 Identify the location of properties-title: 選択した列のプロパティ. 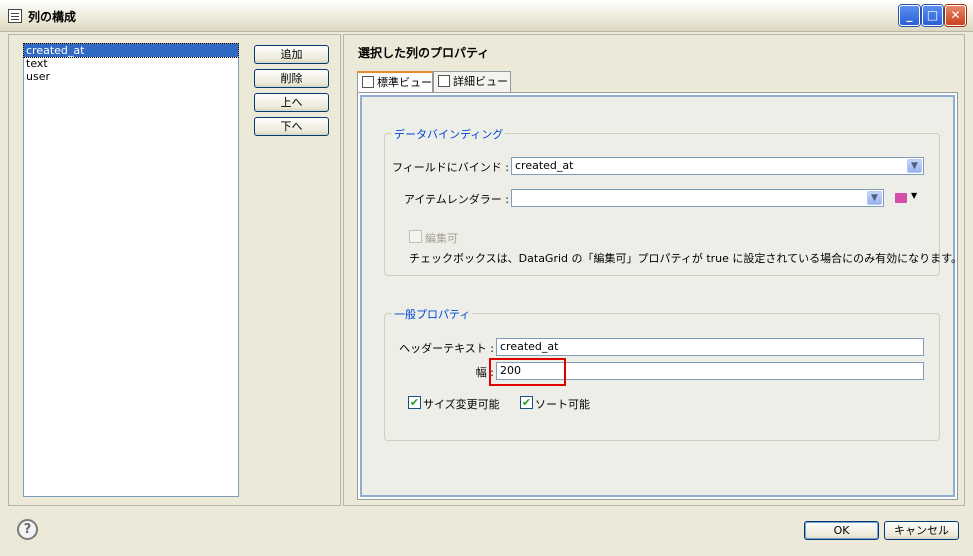
(424, 53).